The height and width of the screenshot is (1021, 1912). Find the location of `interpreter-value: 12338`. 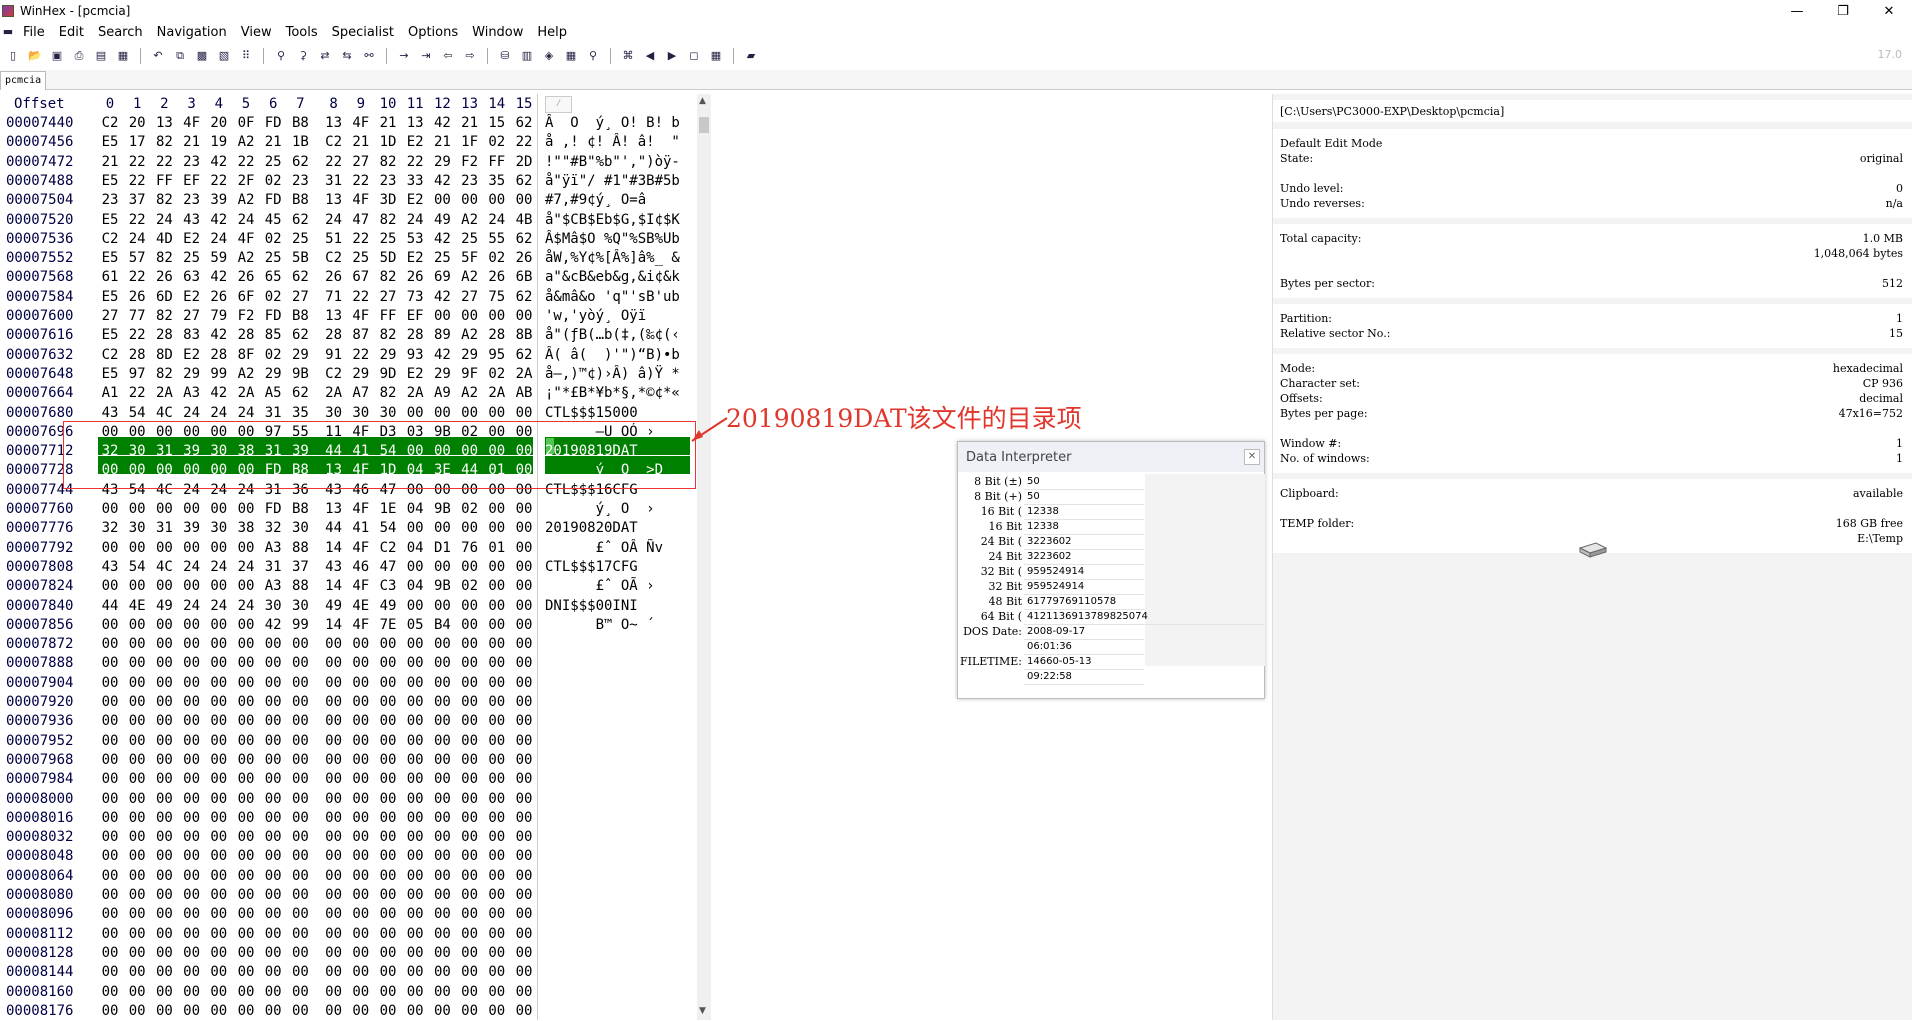

interpreter-value: 12338 is located at coordinates (1084, 527).